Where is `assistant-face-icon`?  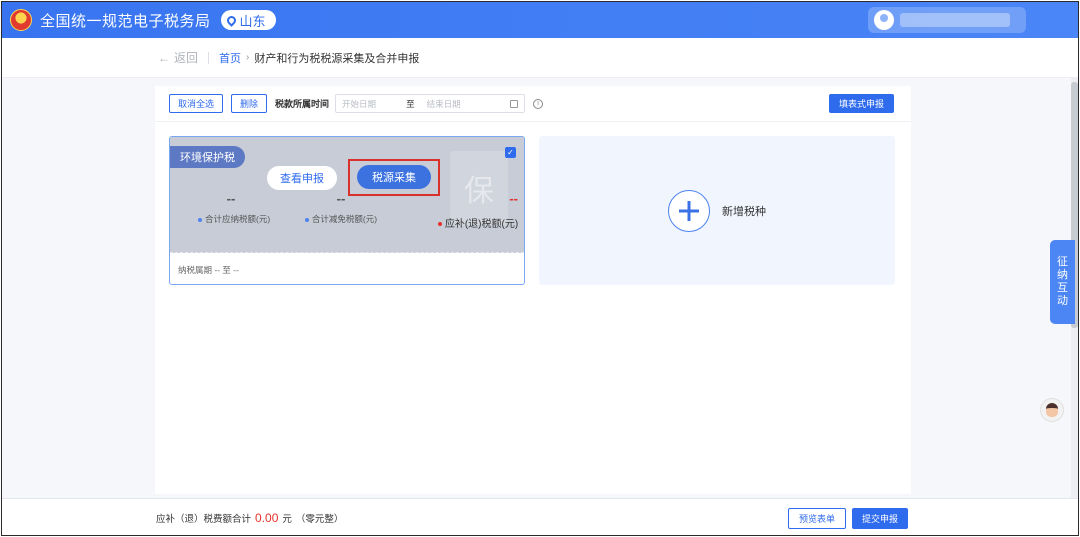 assistant-face-icon is located at coordinates (1052, 410).